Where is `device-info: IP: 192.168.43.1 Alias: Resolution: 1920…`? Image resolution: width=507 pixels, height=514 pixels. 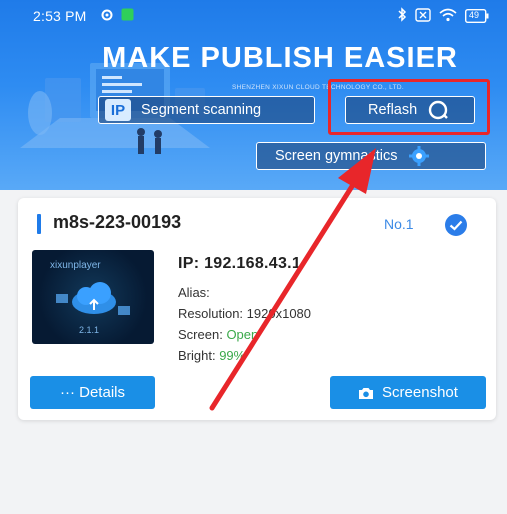 device-info: IP: 192.168.43.1 Alias: Resolution: 1920… is located at coordinates (244, 310).